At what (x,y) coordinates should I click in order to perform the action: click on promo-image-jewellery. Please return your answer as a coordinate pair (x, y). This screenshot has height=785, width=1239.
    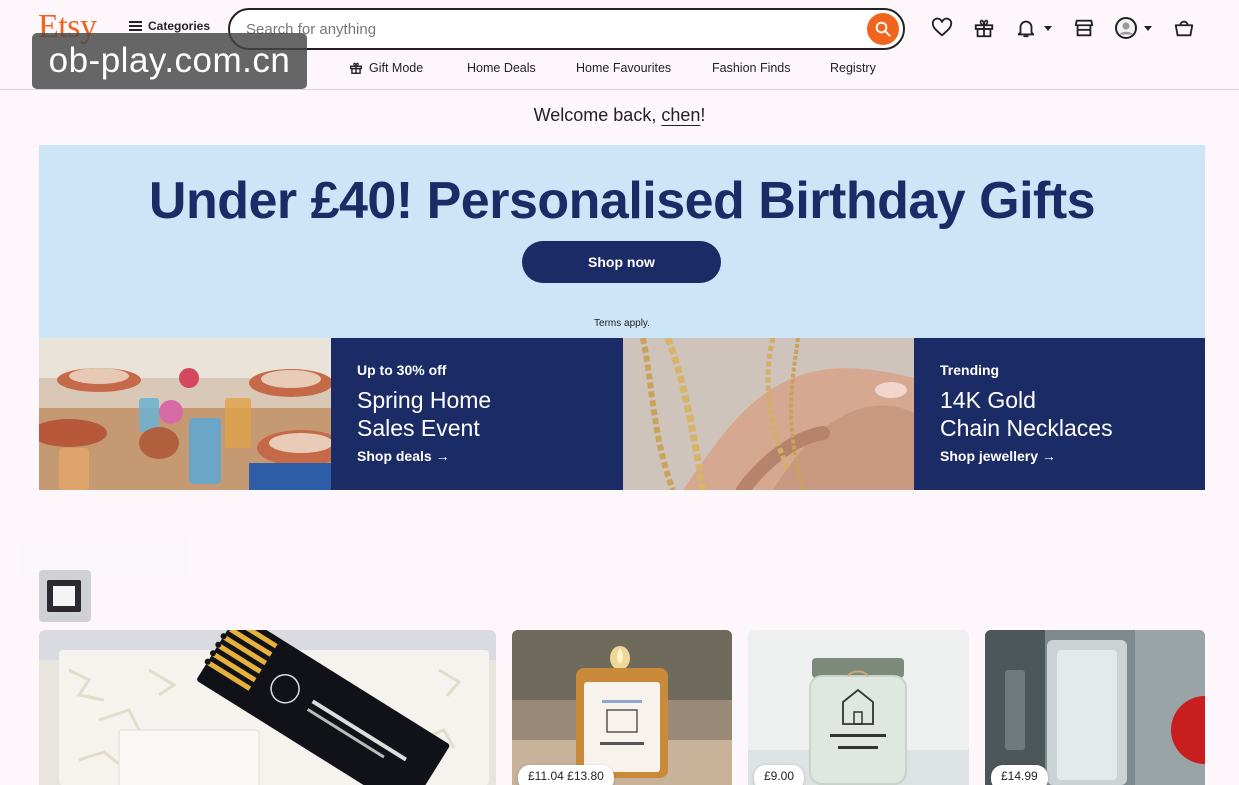
    Looking at the image, I should click on (768, 414).